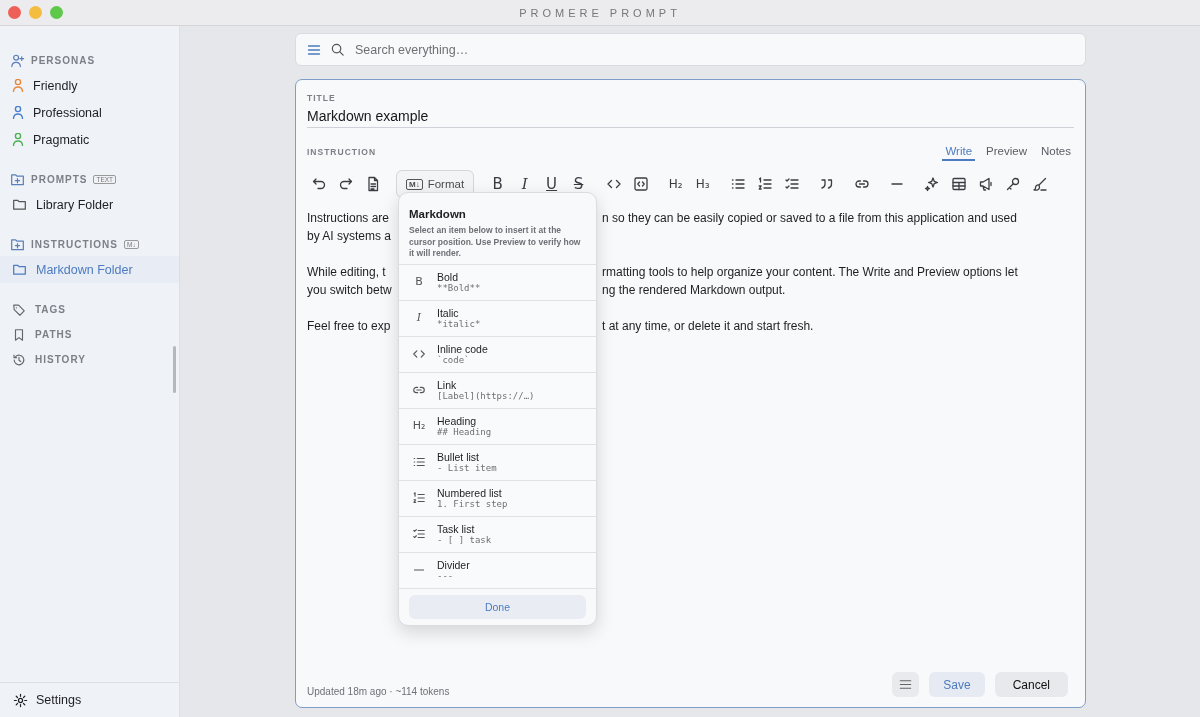 The image size is (1200, 717). What do you see at coordinates (497, 606) in the screenshot?
I see `done-button: Done` at bounding box center [497, 606].